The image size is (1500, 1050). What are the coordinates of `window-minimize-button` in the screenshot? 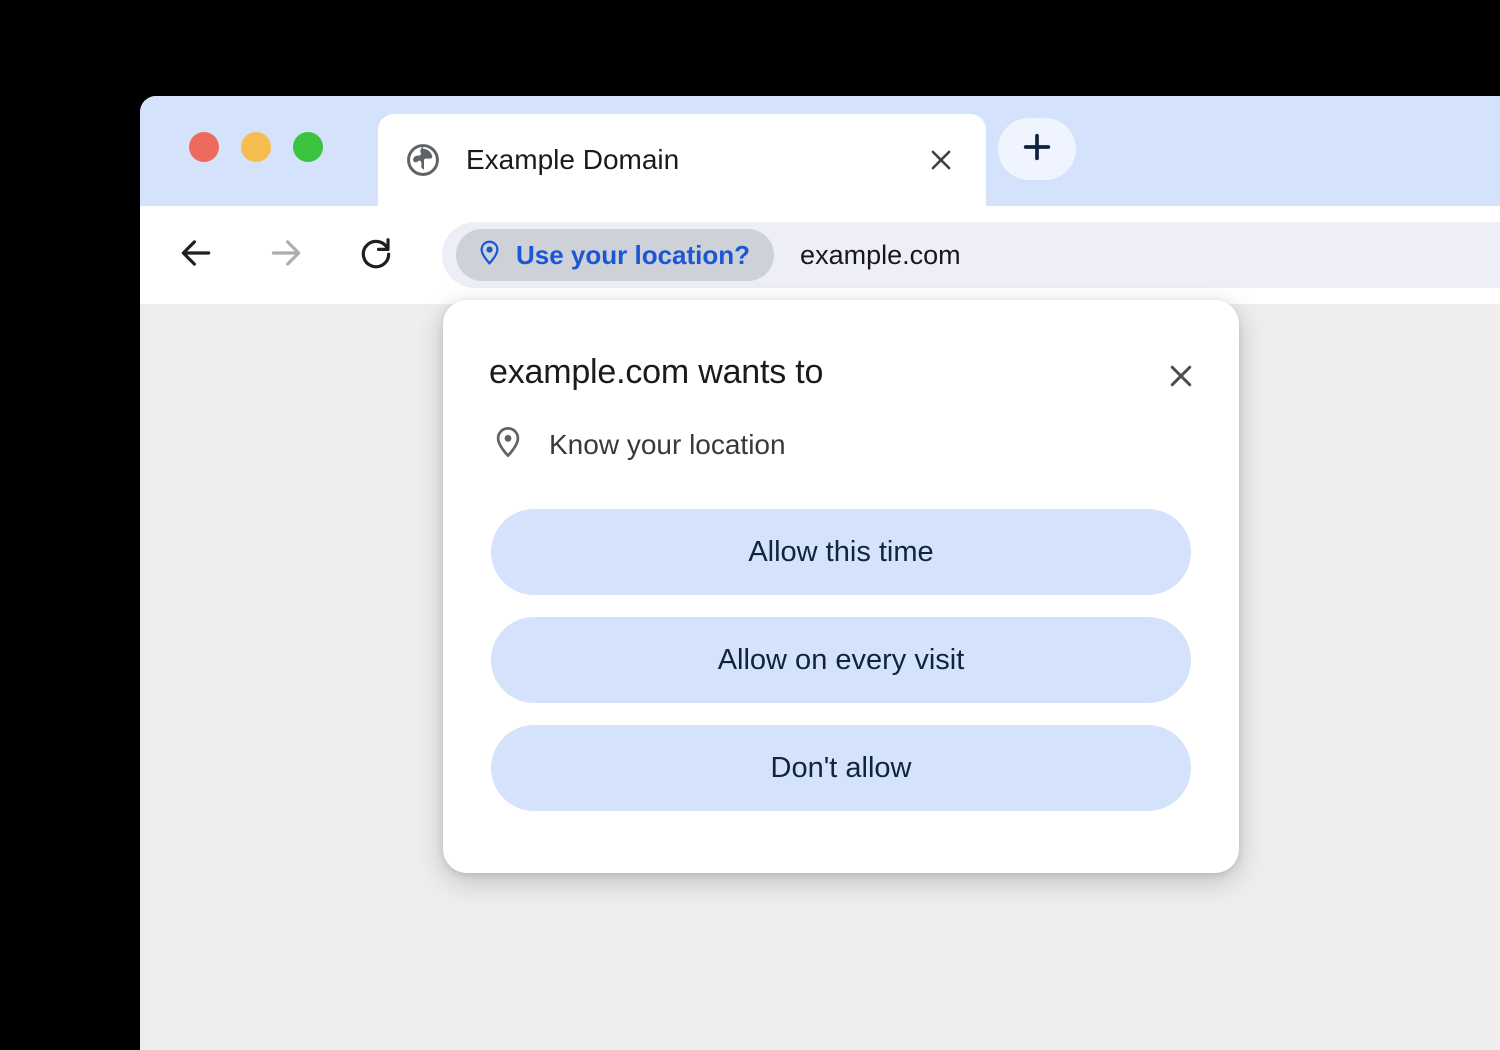 It's located at (256, 147).